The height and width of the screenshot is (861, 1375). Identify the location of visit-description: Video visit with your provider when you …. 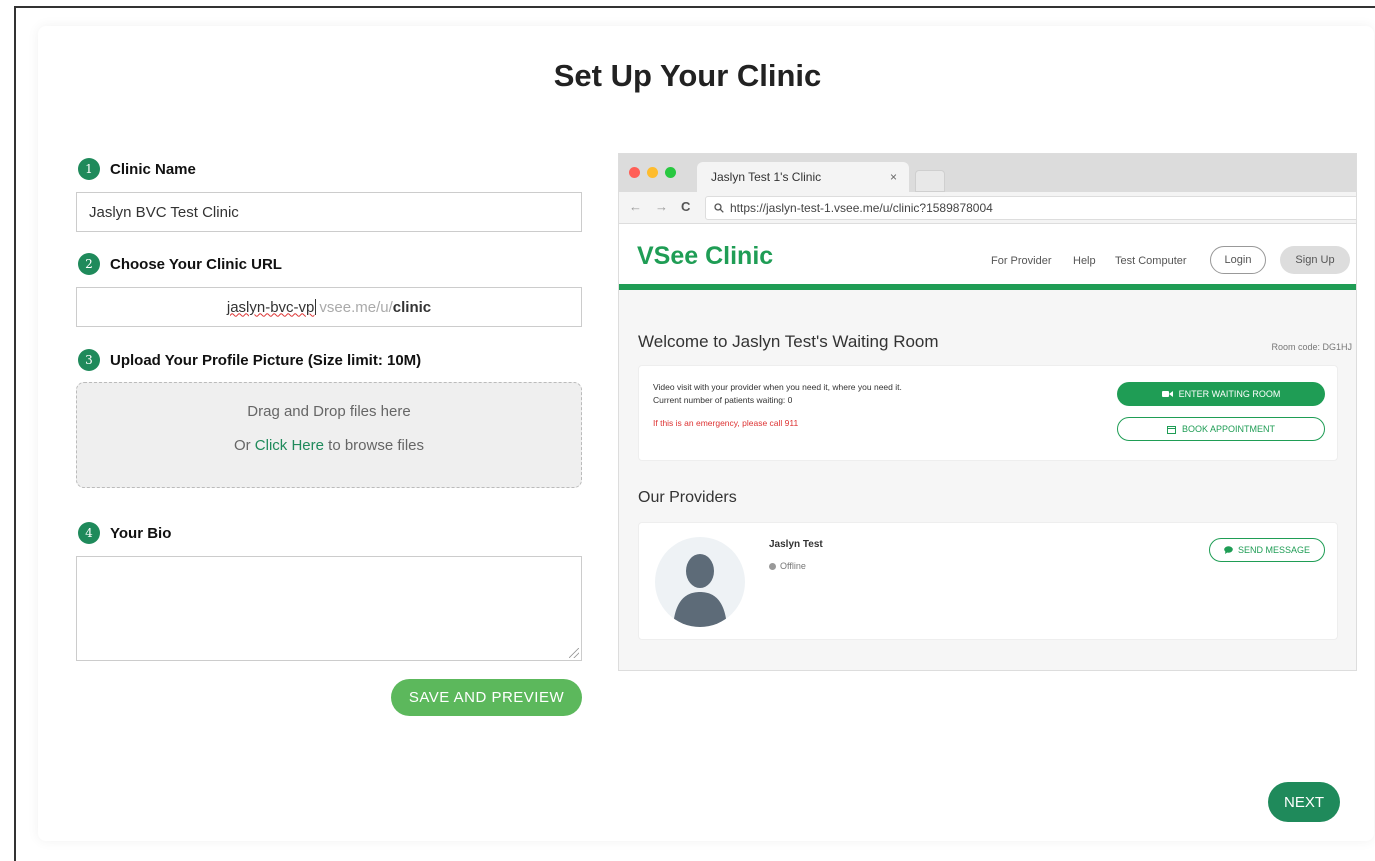
(777, 387).